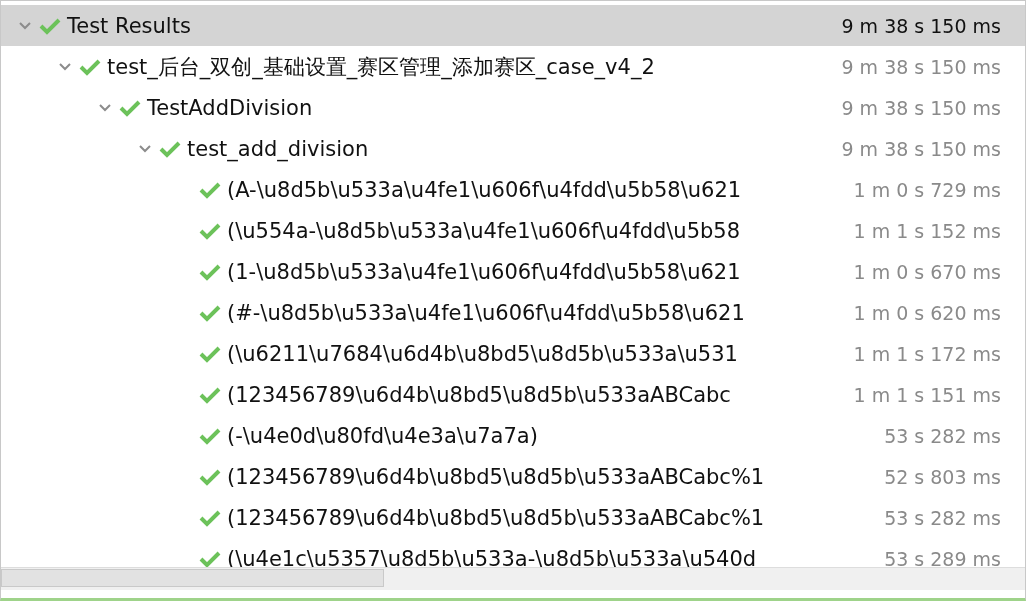  Describe the element at coordinates (230, 107) in the screenshot. I see `test-name: TestAddDivision` at that location.